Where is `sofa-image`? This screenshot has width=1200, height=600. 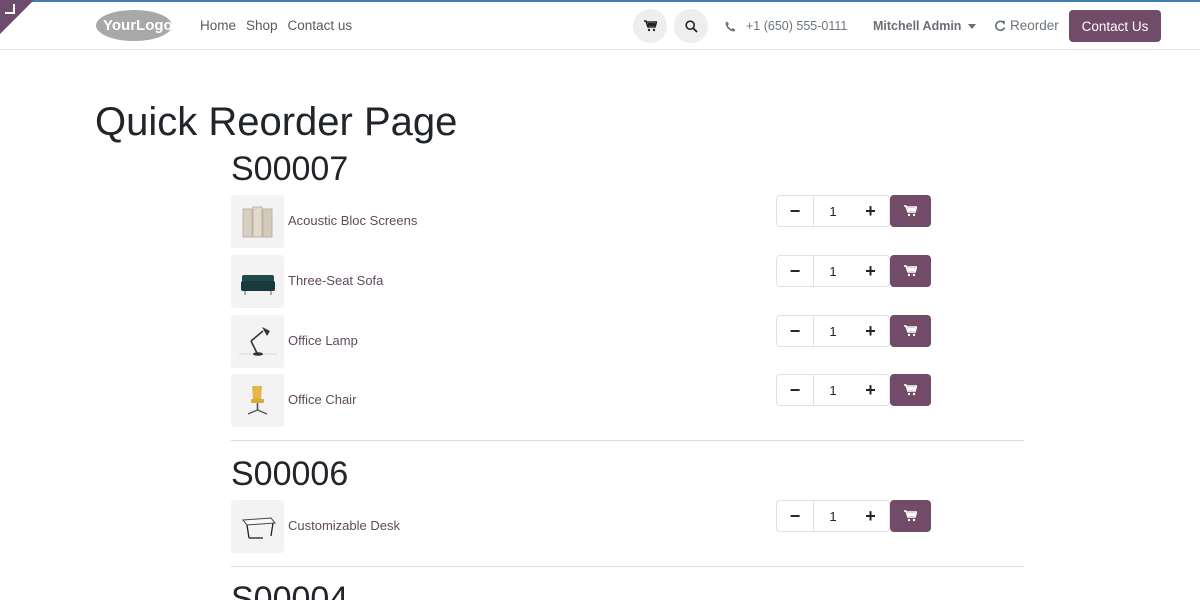
sofa-image is located at coordinates (257, 281).